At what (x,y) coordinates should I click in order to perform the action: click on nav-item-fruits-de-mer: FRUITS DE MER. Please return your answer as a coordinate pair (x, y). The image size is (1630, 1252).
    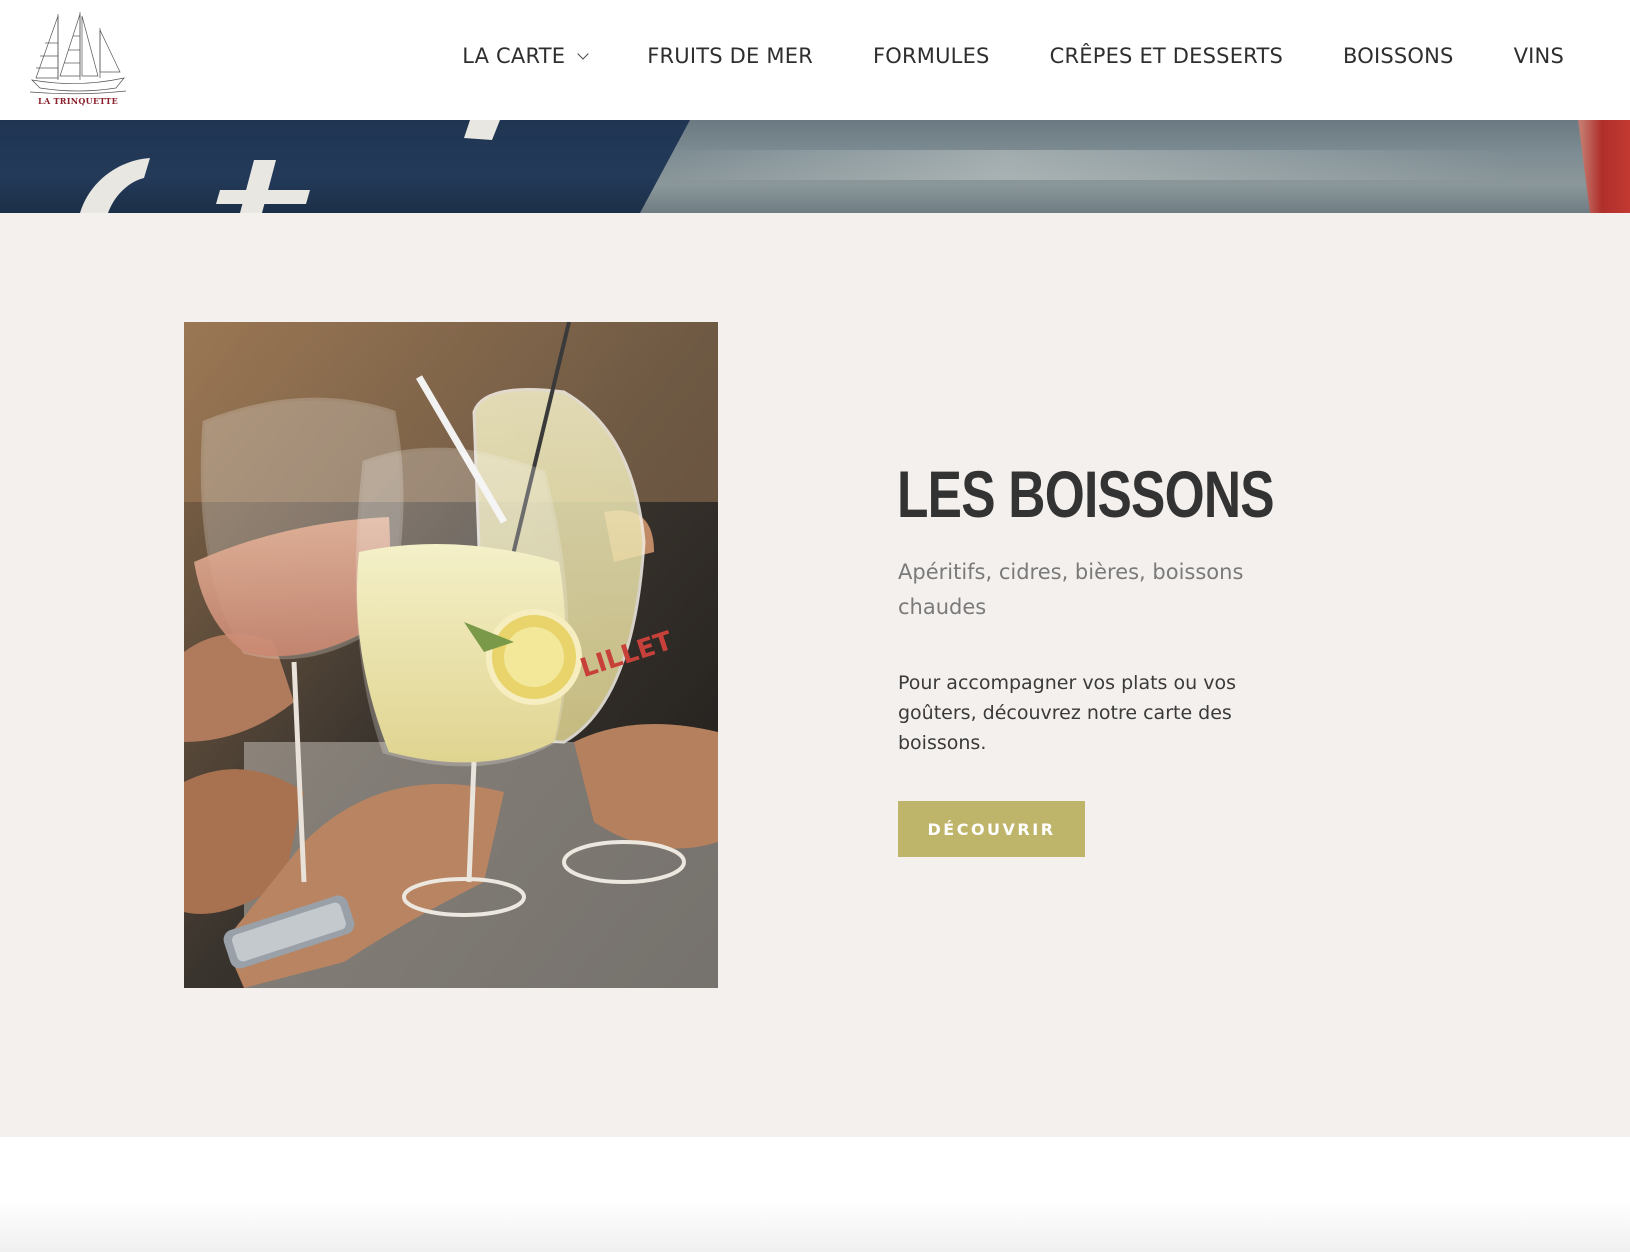
    Looking at the image, I should click on (730, 56).